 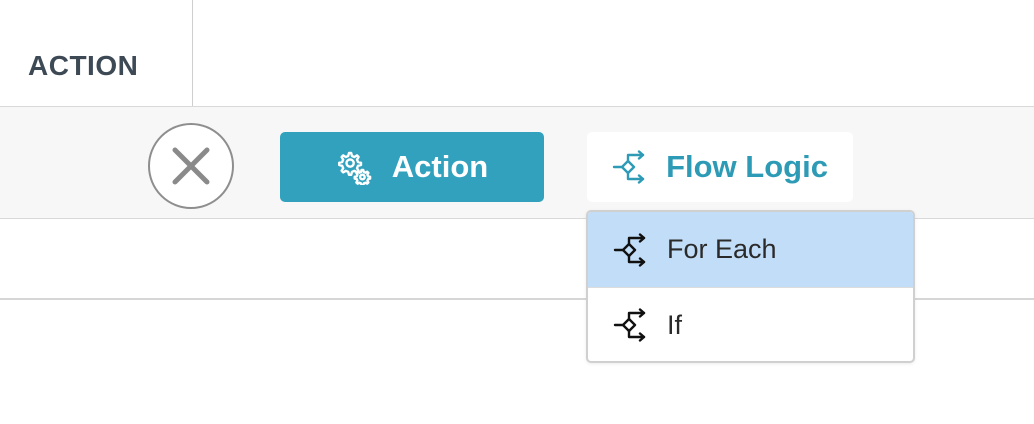 I want to click on add-action-button: Action, so click(x=412, y=167).